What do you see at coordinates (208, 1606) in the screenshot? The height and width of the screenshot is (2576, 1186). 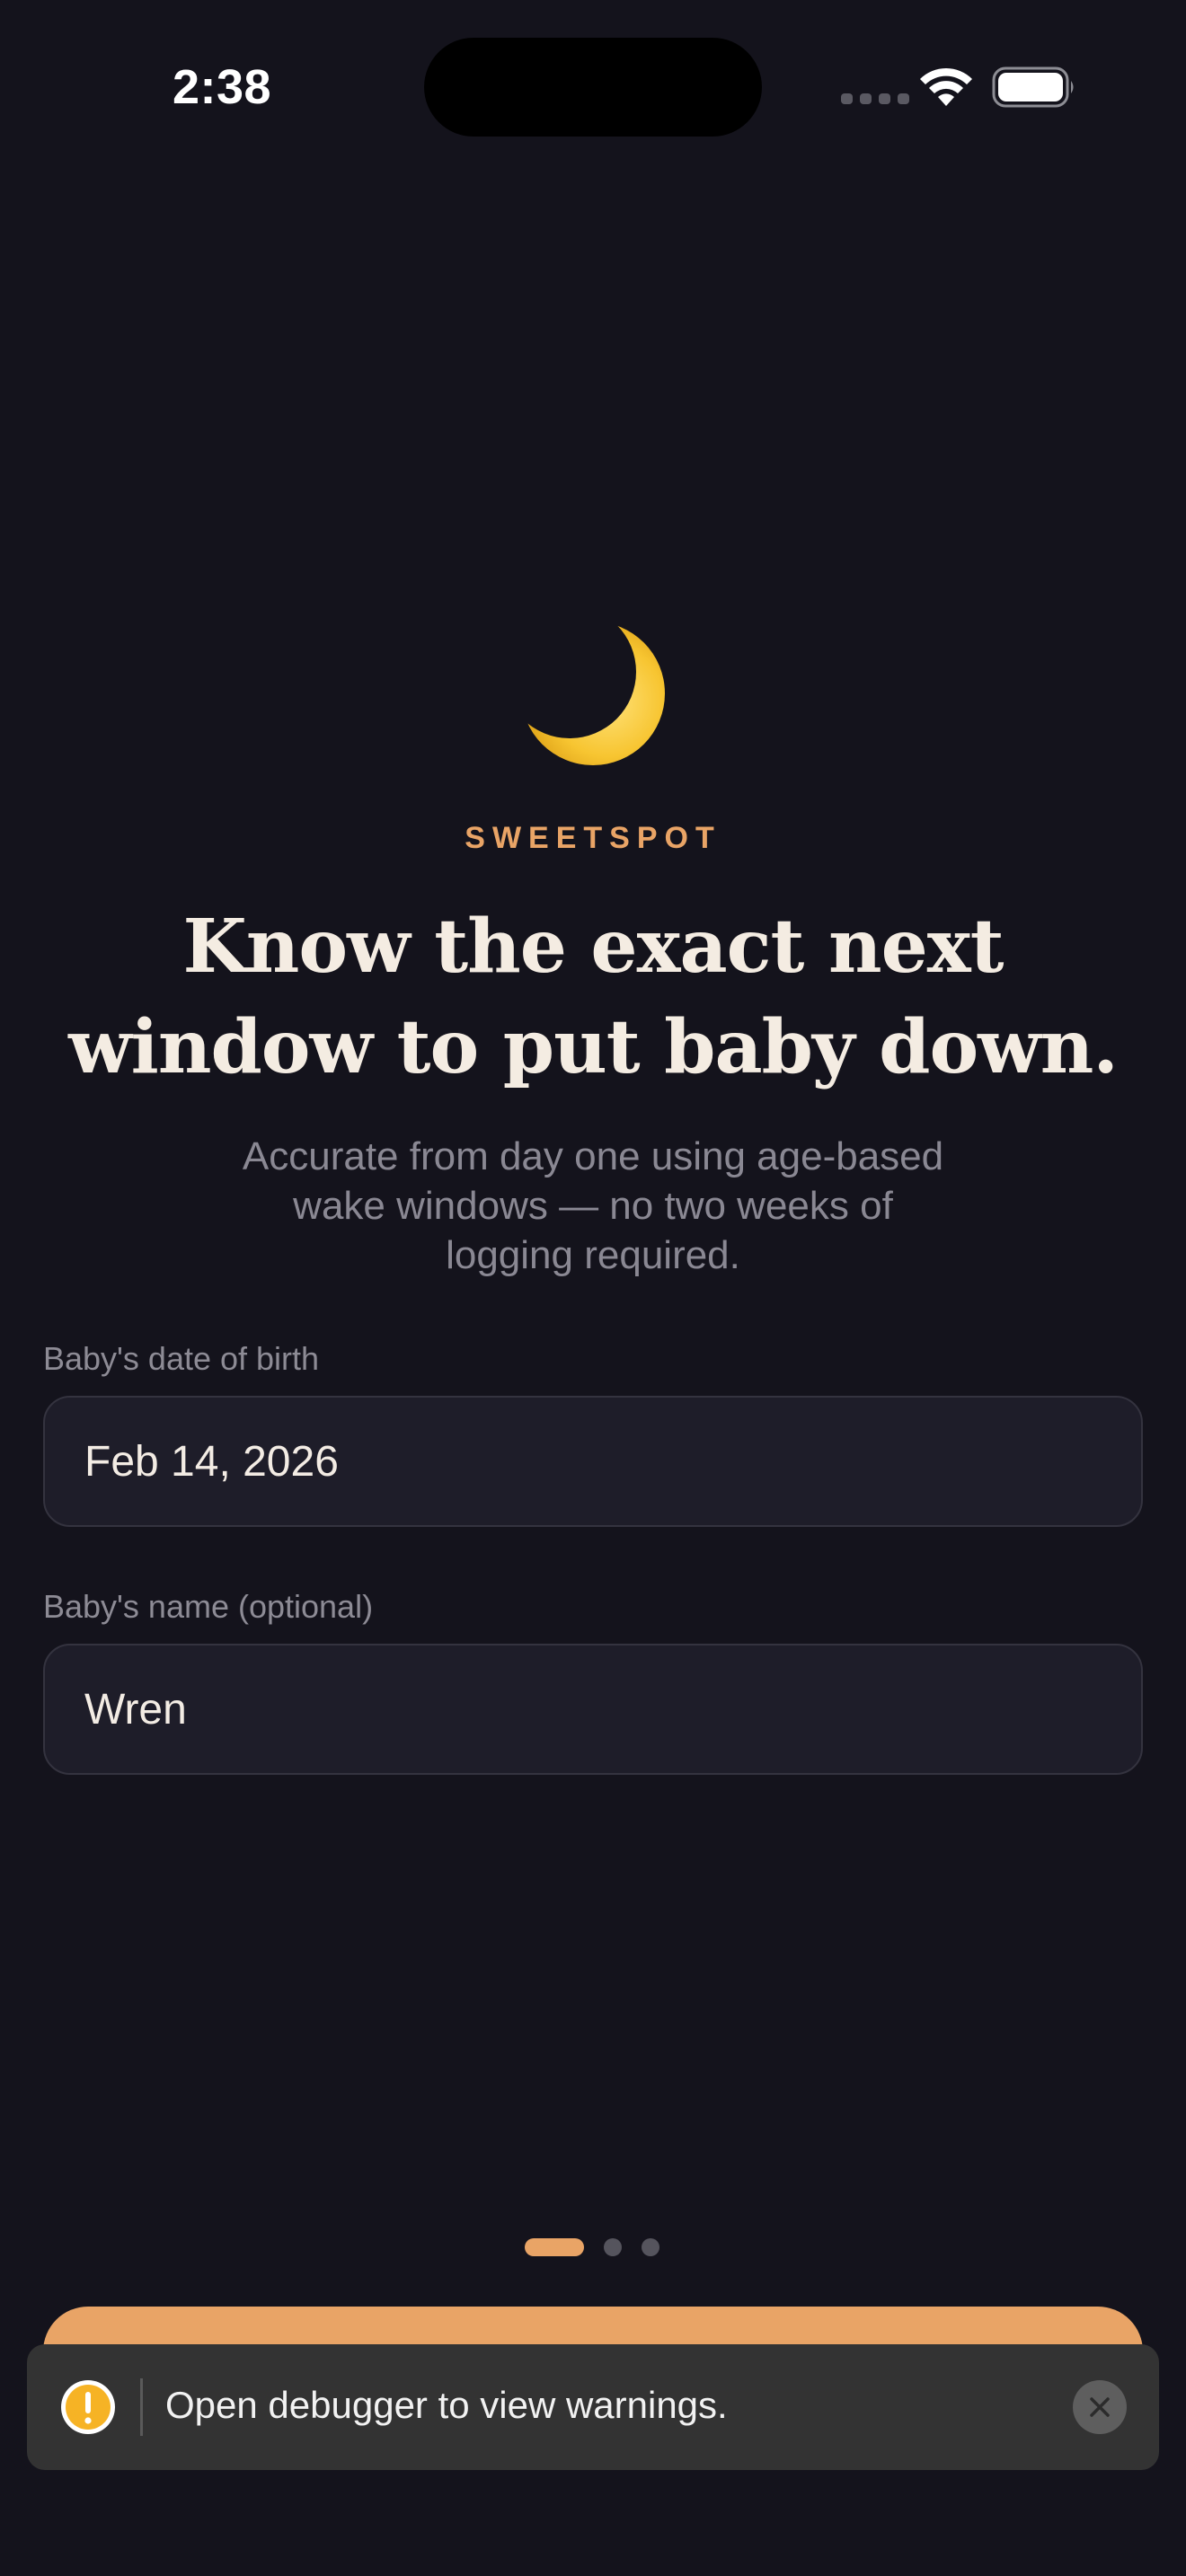 I see `name-label: Baby's name (optional)` at bounding box center [208, 1606].